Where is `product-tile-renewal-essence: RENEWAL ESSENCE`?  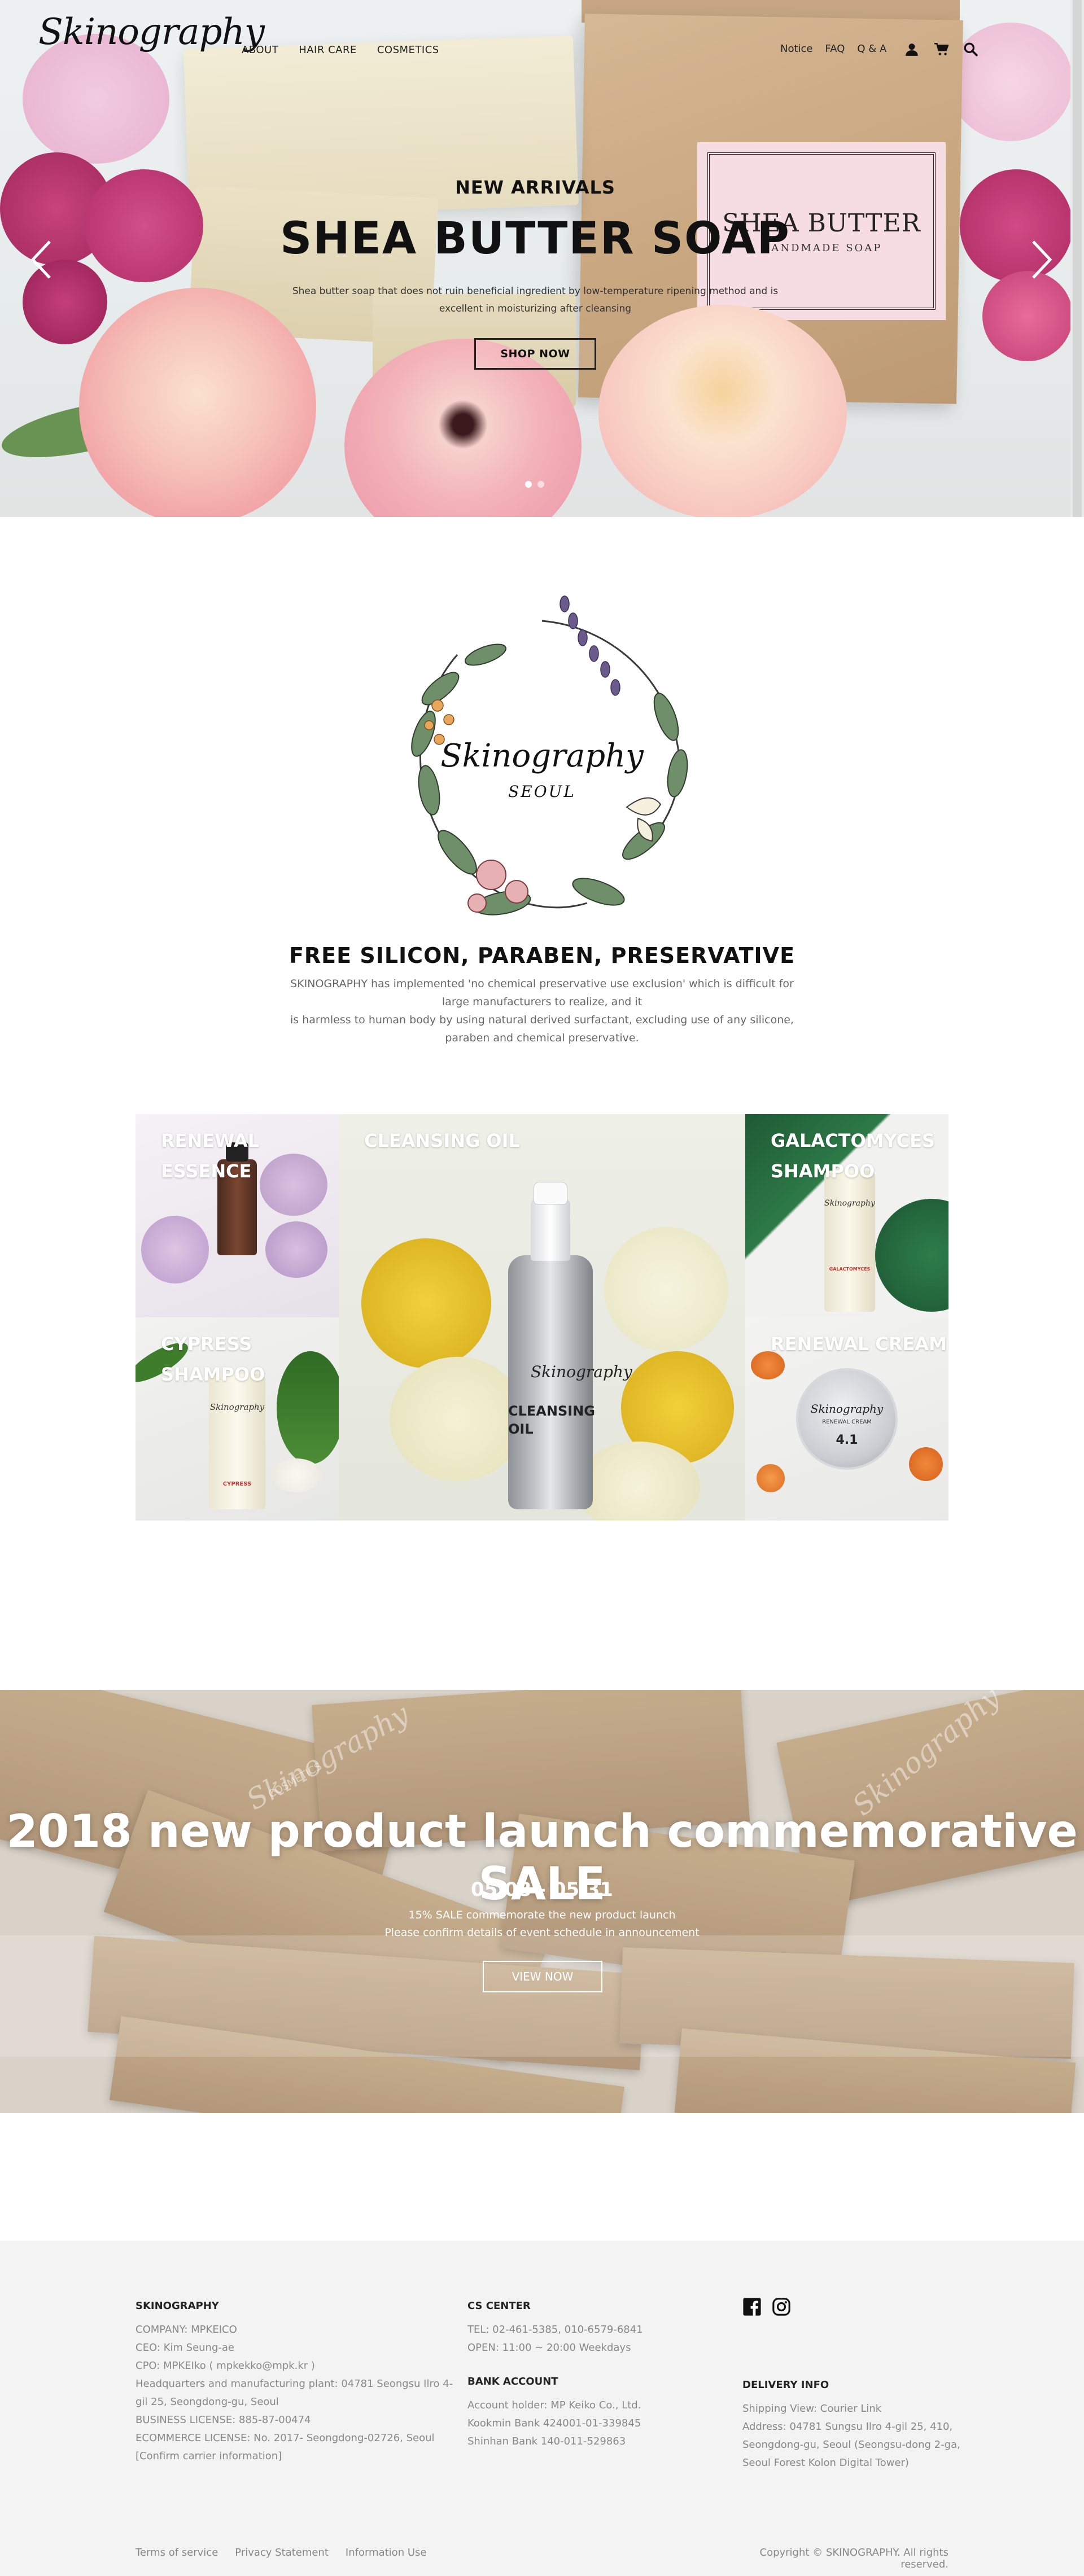 product-tile-renewal-essence: RENEWAL ESSENCE is located at coordinates (237, 1215).